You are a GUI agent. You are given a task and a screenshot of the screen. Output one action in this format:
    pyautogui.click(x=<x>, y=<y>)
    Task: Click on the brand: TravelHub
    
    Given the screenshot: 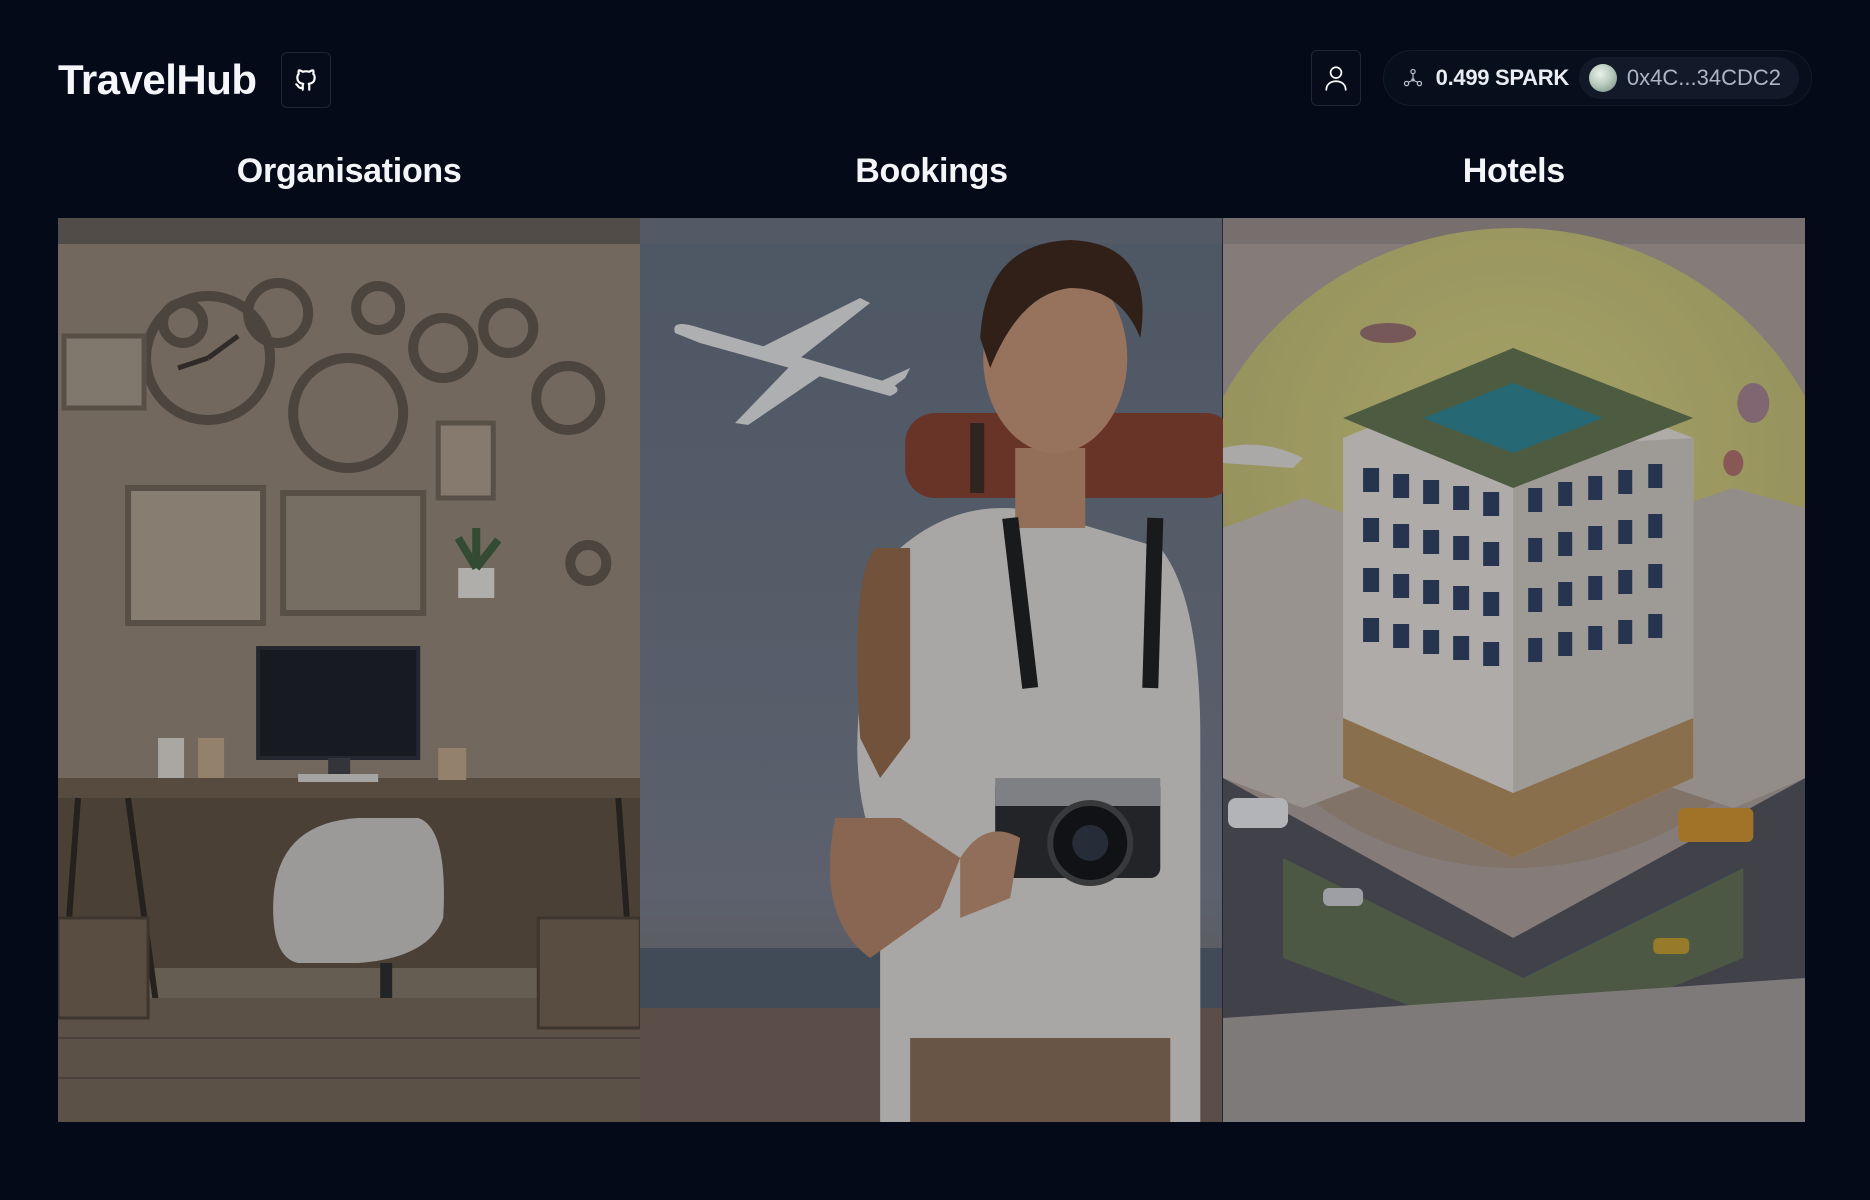 What is the action you would take?
    pyautogui.click(x=194, y=80)
    